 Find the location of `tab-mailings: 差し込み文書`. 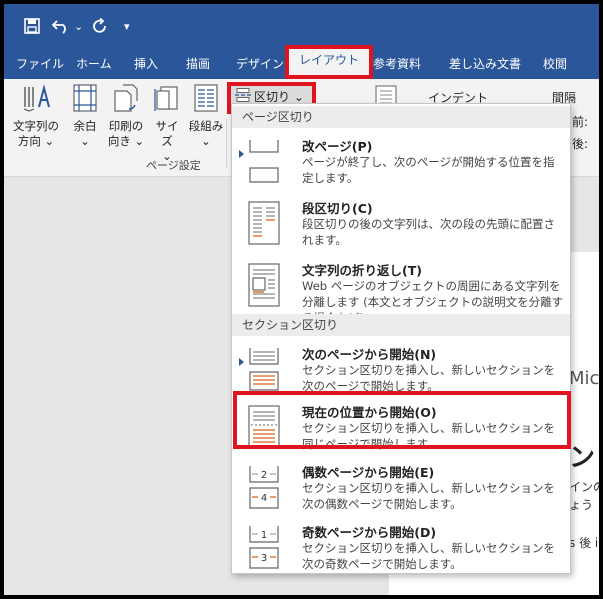

tab-mailings: 差し込み文書 is located at coordinates (485, 64).